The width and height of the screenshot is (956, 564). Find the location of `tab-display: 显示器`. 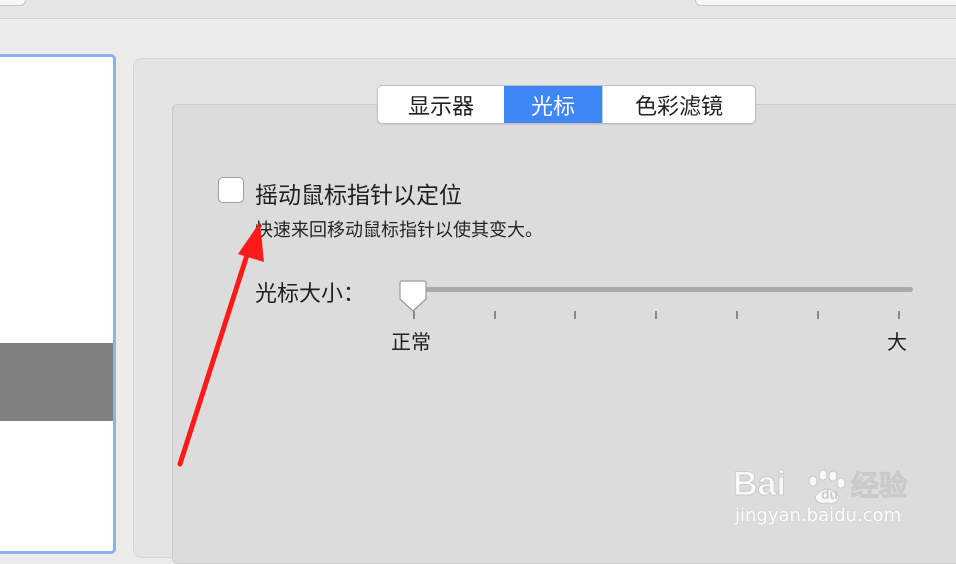

tab-display: 显示器 is located at coordinates (441, 104).